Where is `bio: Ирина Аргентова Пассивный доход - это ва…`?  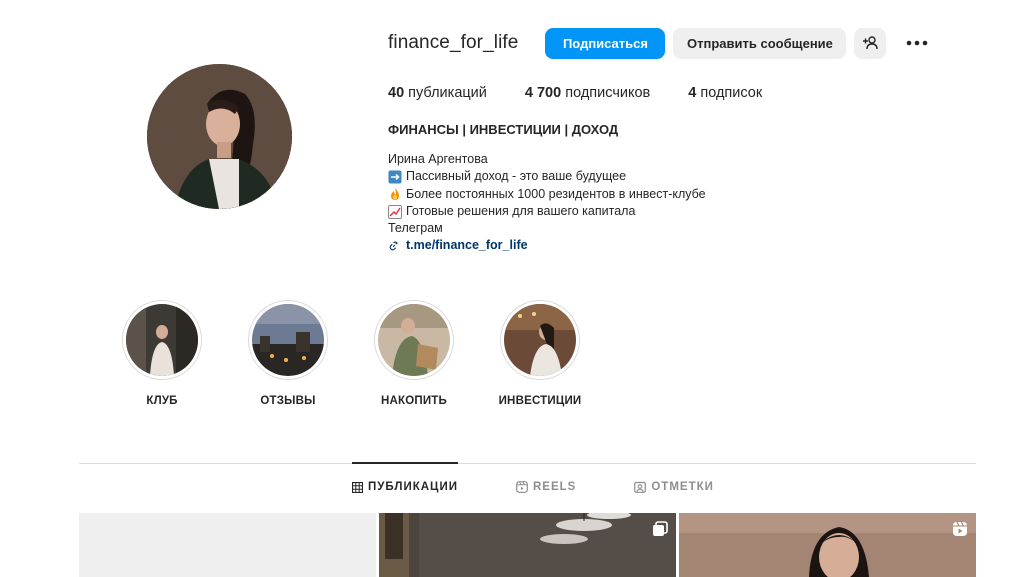
bio: Ирина Аргентова Пассивный доход - это ва… is located at coordinates (547, 203).